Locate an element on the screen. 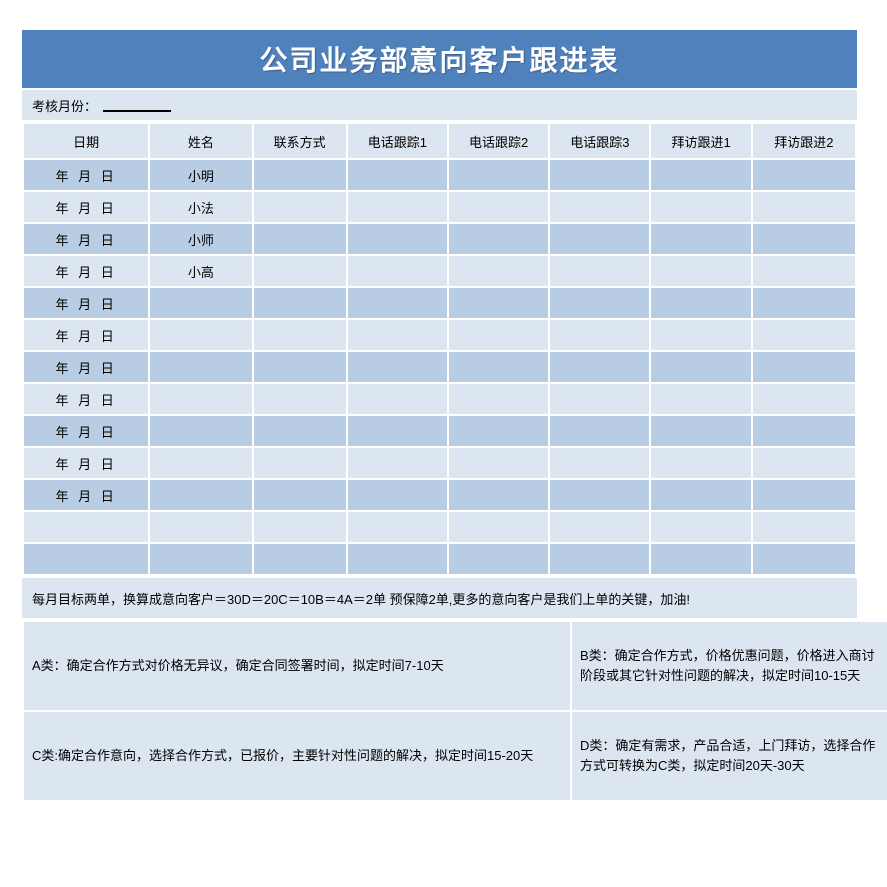 This screenshot has height=887, width=887. assessment-month-input is located at coordinates (137, 105).